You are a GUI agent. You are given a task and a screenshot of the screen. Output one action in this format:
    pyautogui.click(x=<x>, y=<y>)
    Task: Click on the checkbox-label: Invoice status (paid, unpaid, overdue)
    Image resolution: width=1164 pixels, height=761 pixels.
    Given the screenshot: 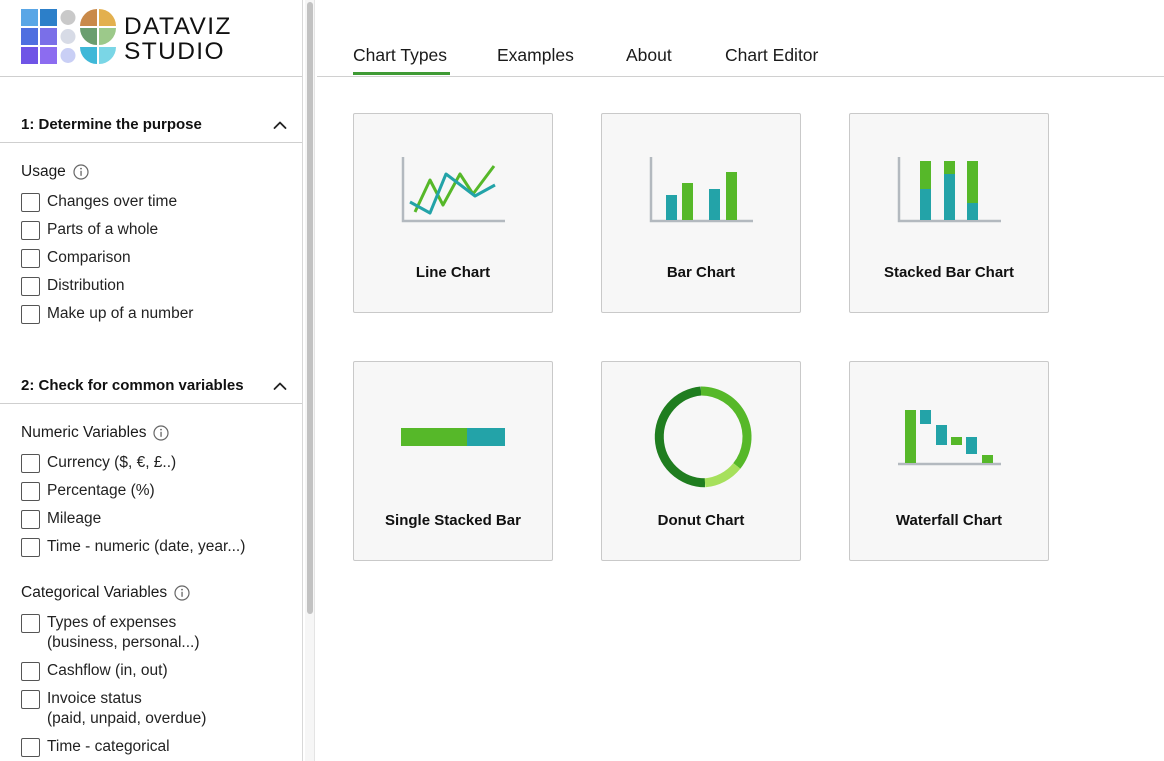 What is the action you would take?
    pyautogui.click(x=126, y=709)
    